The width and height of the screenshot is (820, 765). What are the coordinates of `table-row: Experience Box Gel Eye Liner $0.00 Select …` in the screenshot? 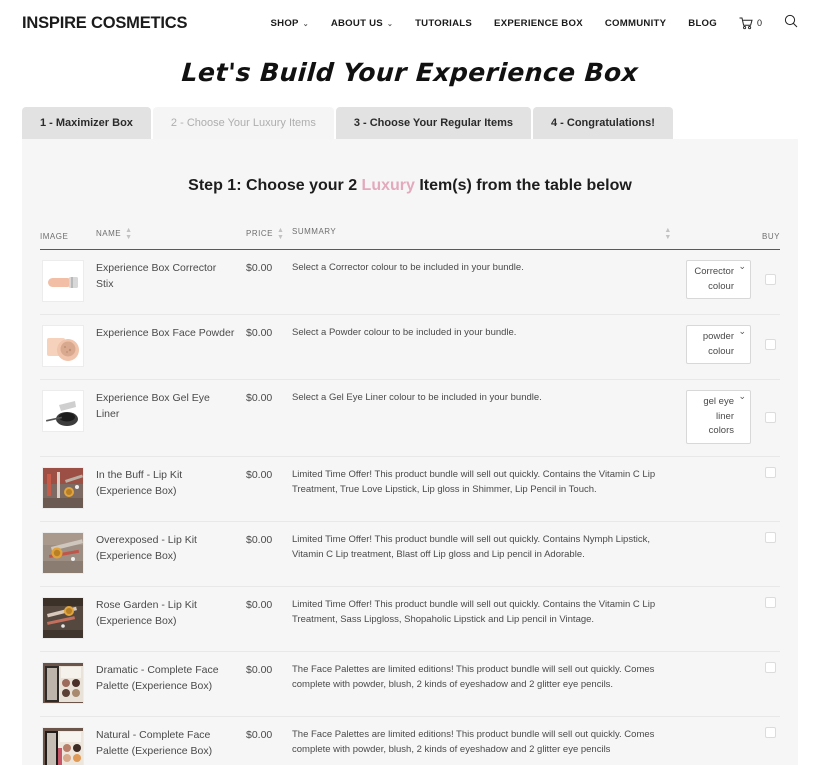 It's located at (410, 418).